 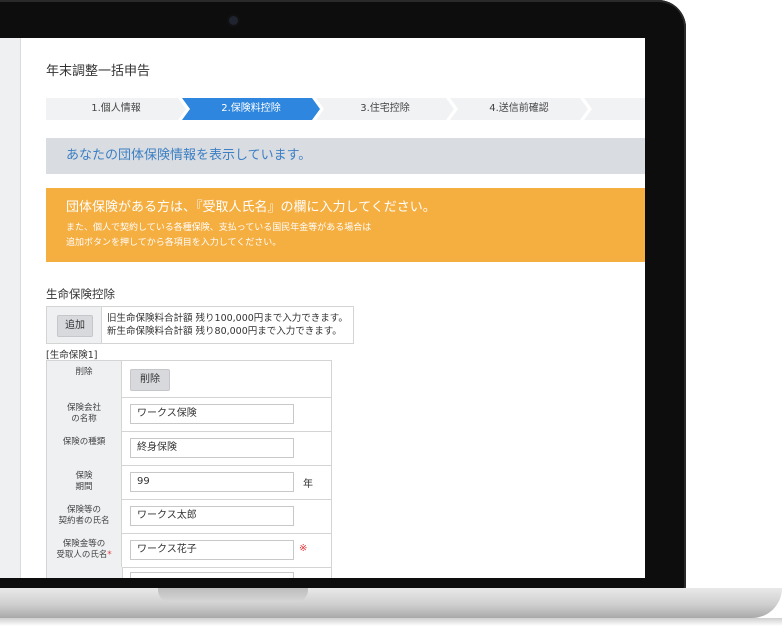 I want to click on next-row-label, so click(x=85, y=572).